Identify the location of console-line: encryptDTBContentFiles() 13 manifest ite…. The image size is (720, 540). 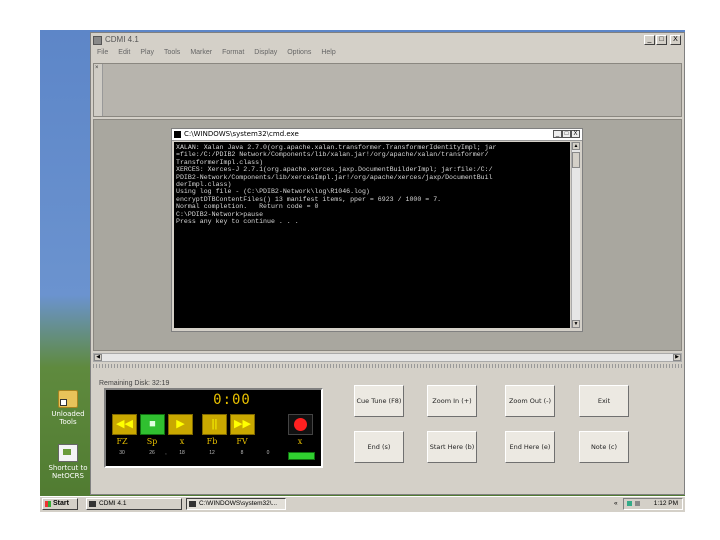
(309, 199).